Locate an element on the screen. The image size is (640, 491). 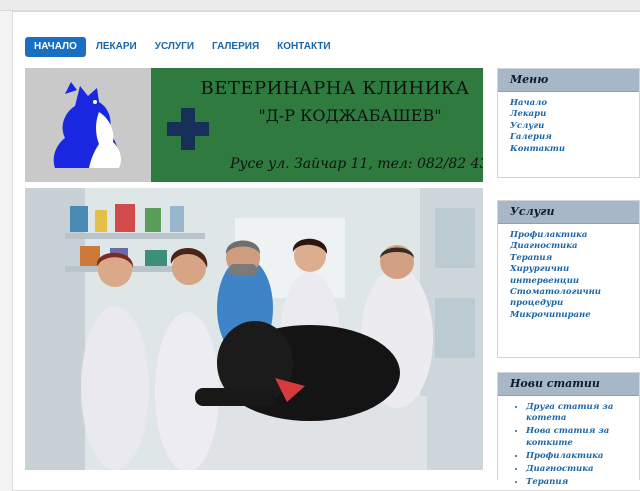
service-link-therapy: Терапия is located at coordinates (572, 258).